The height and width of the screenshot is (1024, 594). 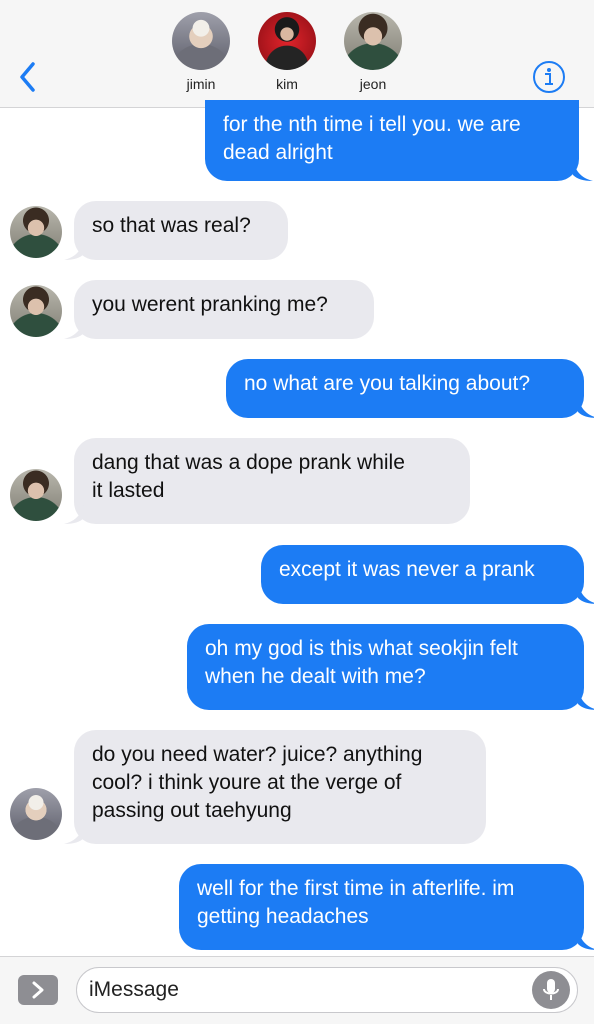 I want to click on conversation-header: jimin kim jeon, so click(x=297, y=54).